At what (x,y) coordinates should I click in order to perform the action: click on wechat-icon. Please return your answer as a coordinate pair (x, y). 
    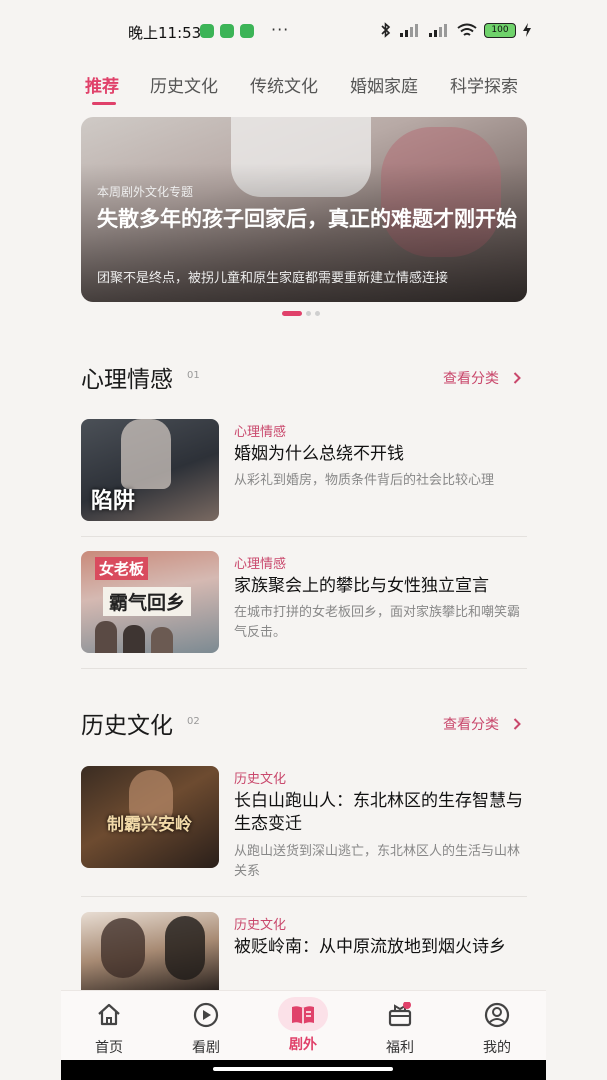
    Looking at the image, I should click on (207, 31).